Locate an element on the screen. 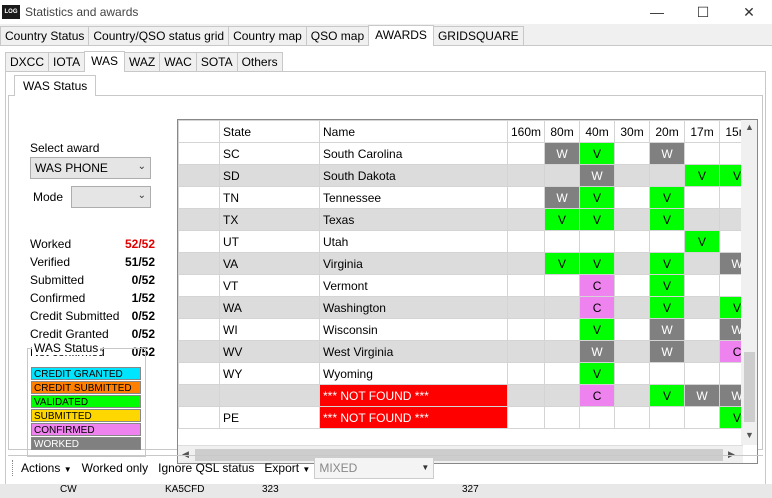 The height and width of the screenshot is (498, 772). column-header: 80m is located at coordinates (562, 131).